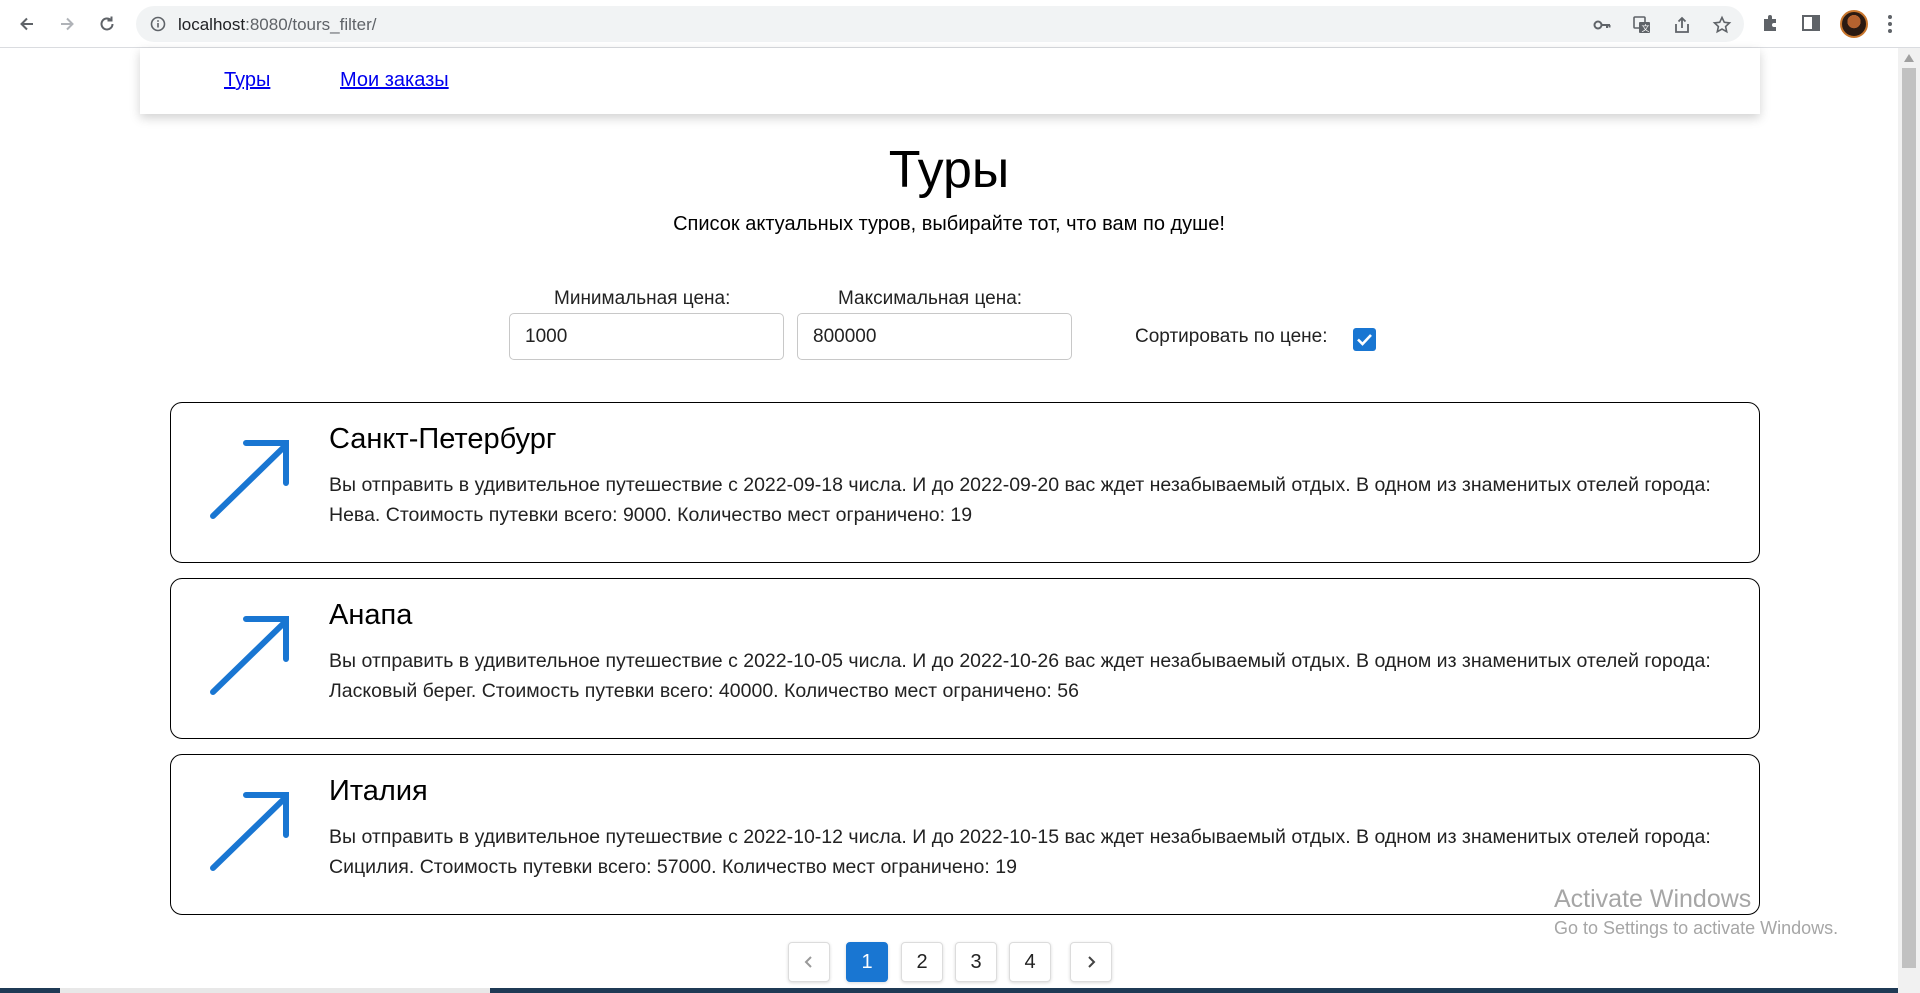 The height and width of the screenshot is (993, 1920). I want to click on pagination-prev-button, so click(809, 962).